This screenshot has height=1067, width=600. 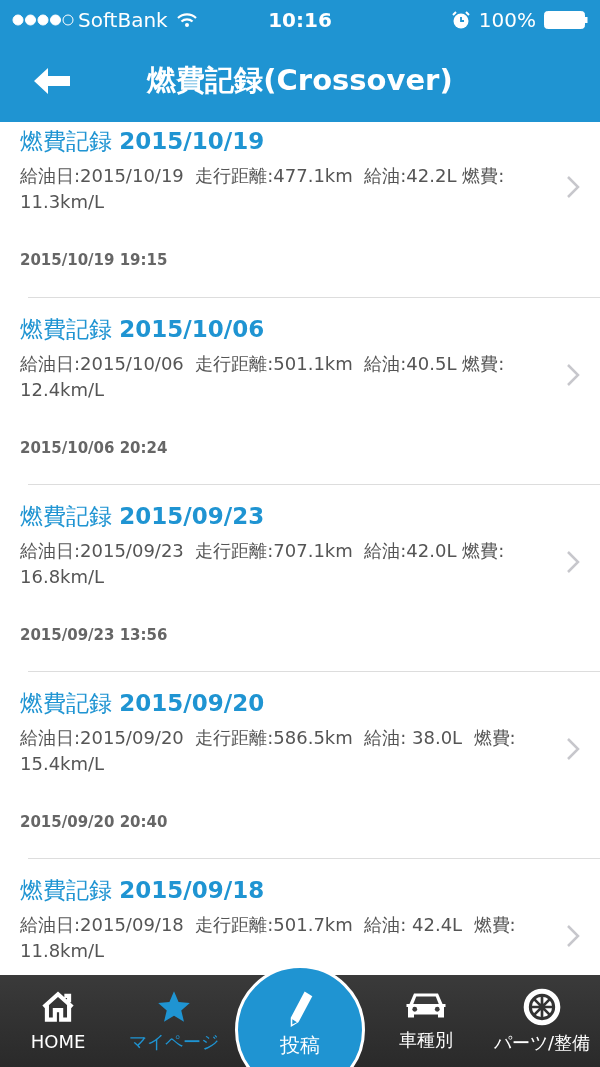 I want to click on record-title: 燃費記録 2015/10/06, so click(x=143, y=329).